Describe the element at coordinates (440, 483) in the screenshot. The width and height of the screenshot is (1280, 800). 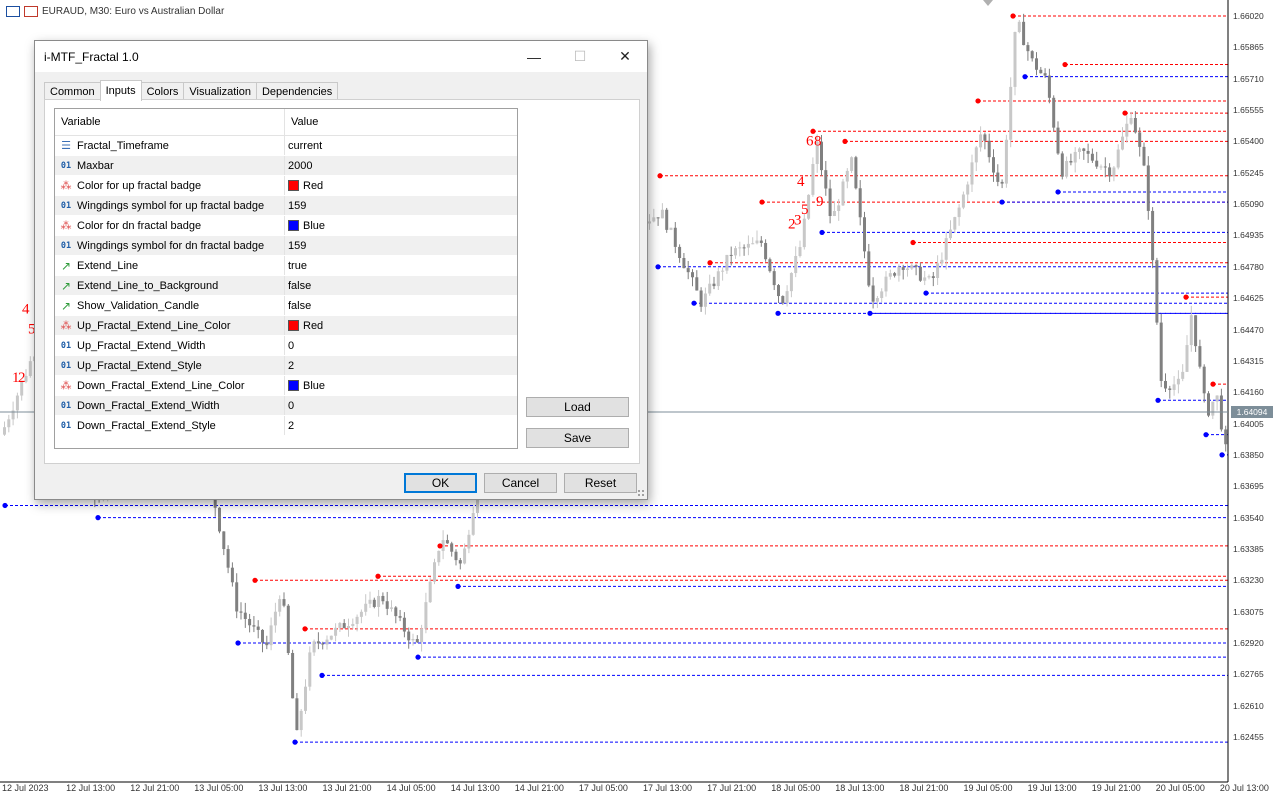
I see `ok-button: OK` at that location.